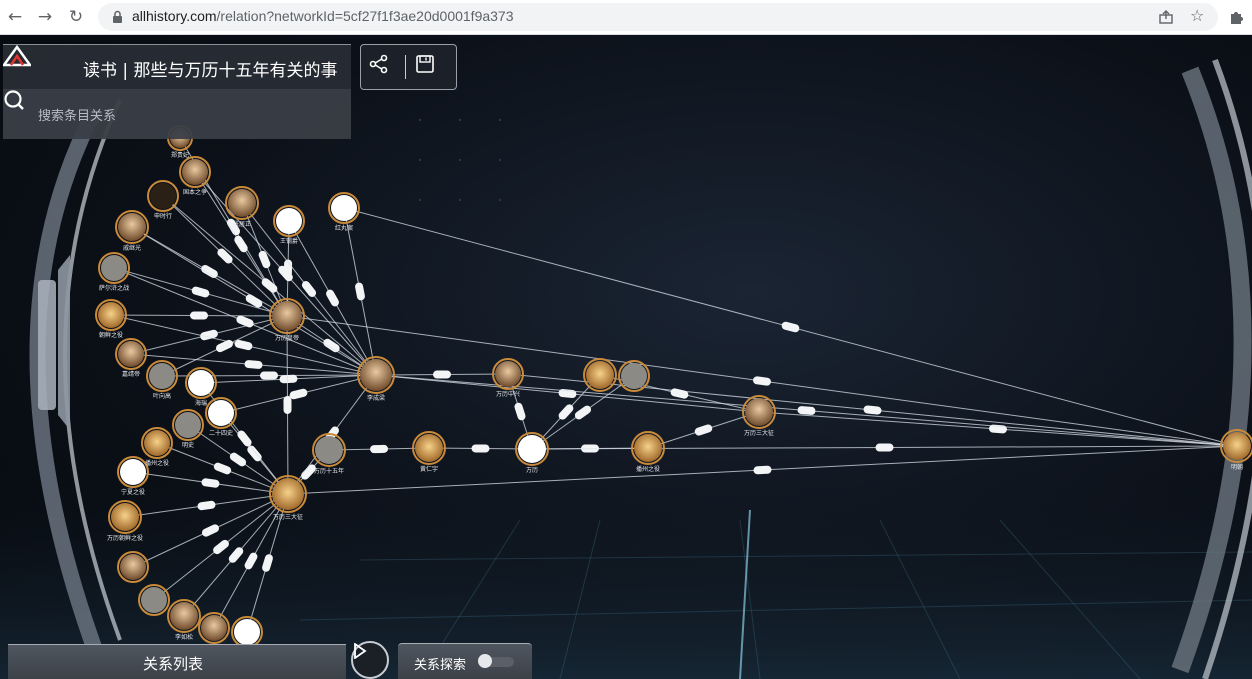  I want to click on graph-node: 万历十五年, so click(329, 454).